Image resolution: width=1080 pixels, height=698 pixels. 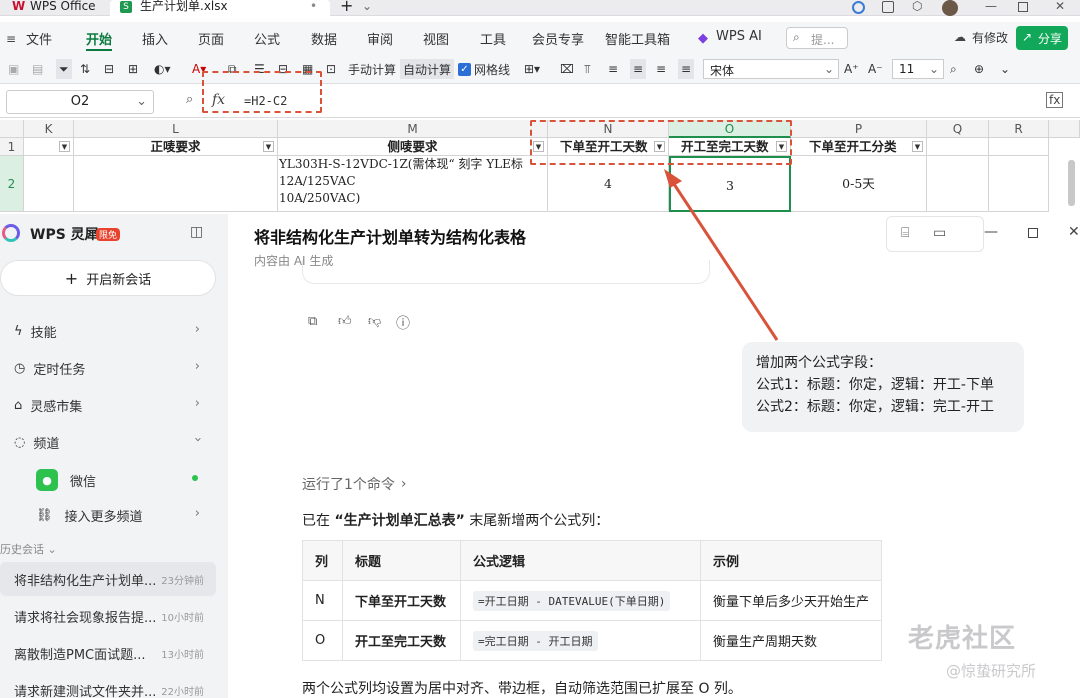 I want to click on annotation-arrow, so click(x=721, y=255).